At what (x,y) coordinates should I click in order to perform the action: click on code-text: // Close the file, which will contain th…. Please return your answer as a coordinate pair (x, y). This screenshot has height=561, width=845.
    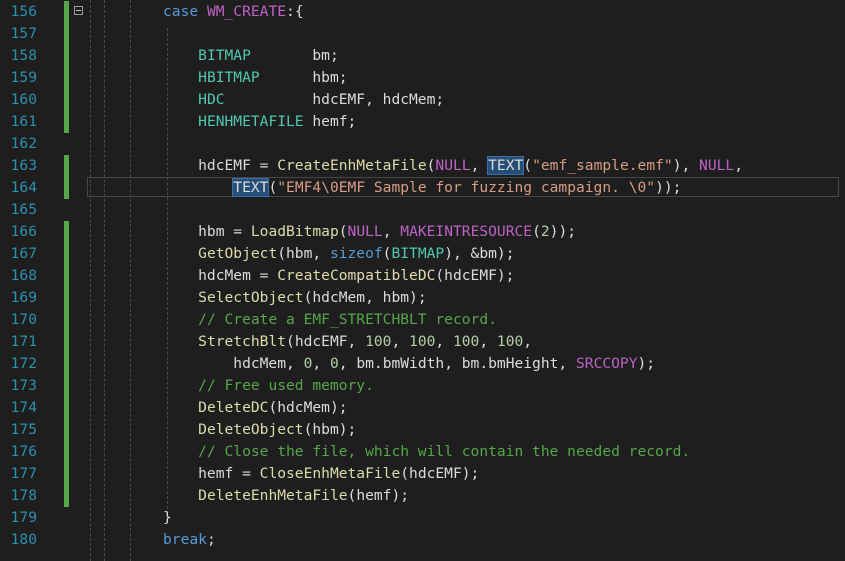
    Looking at the image, I should click on (426, 452).